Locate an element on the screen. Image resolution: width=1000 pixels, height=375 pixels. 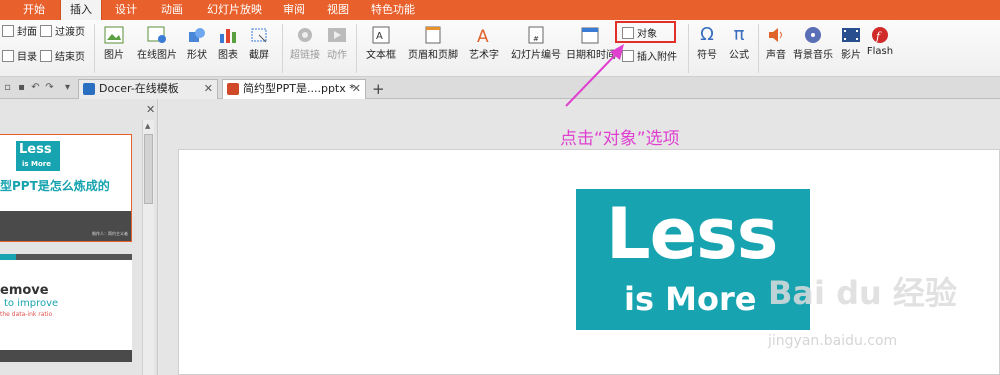
toc-icon is located at coordinates (8, 56).